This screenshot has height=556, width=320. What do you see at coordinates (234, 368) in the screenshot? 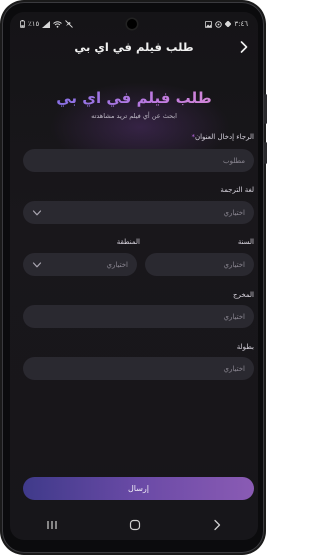
I see `starring-input-placeholder: اختياري` at bounding box center [234, 368].